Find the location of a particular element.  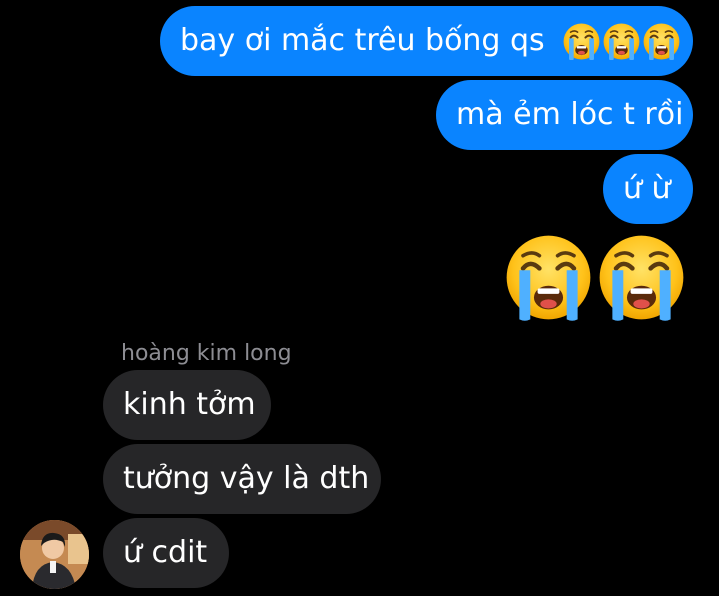

avatar-photo is located at coordinates (54, 554).